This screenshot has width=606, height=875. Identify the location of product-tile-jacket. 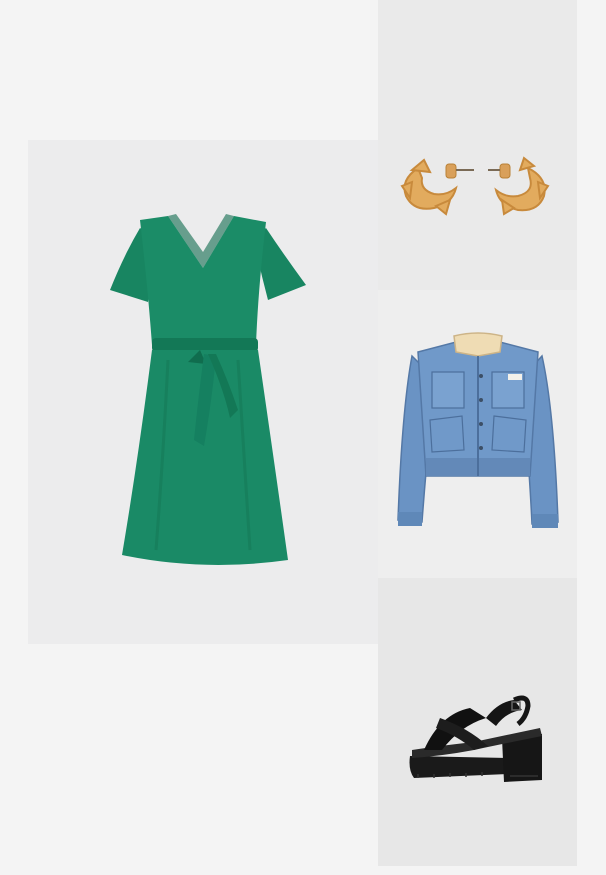
(477, 434).